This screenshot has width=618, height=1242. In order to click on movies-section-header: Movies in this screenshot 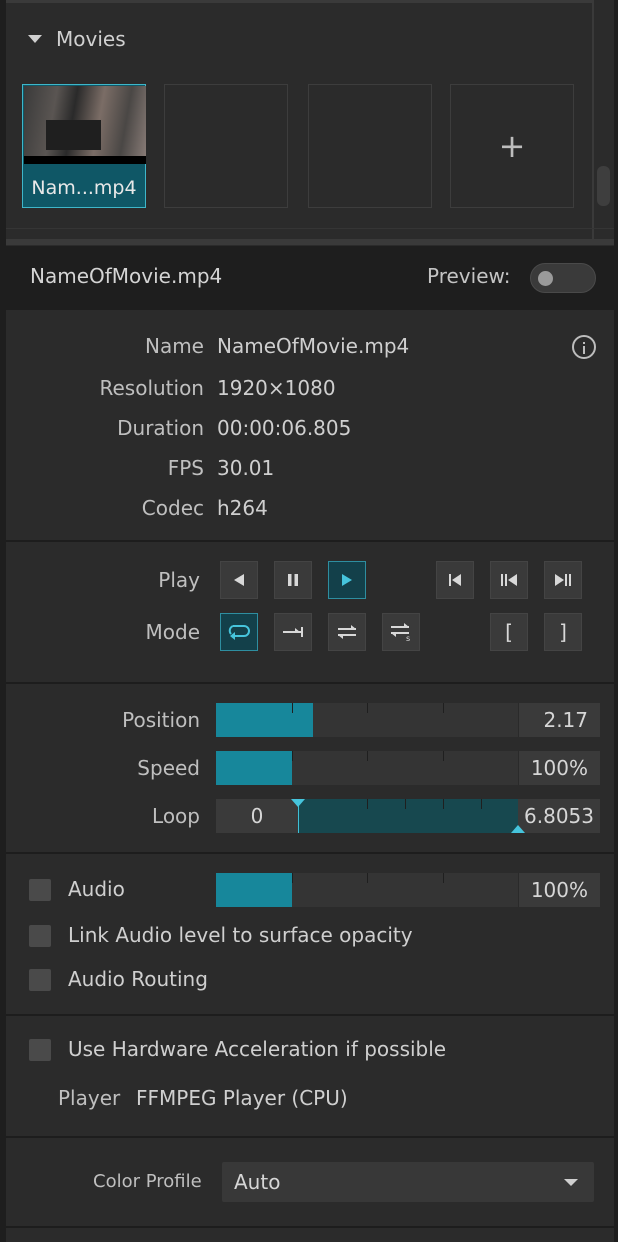, I will do `click(77, 39)`.